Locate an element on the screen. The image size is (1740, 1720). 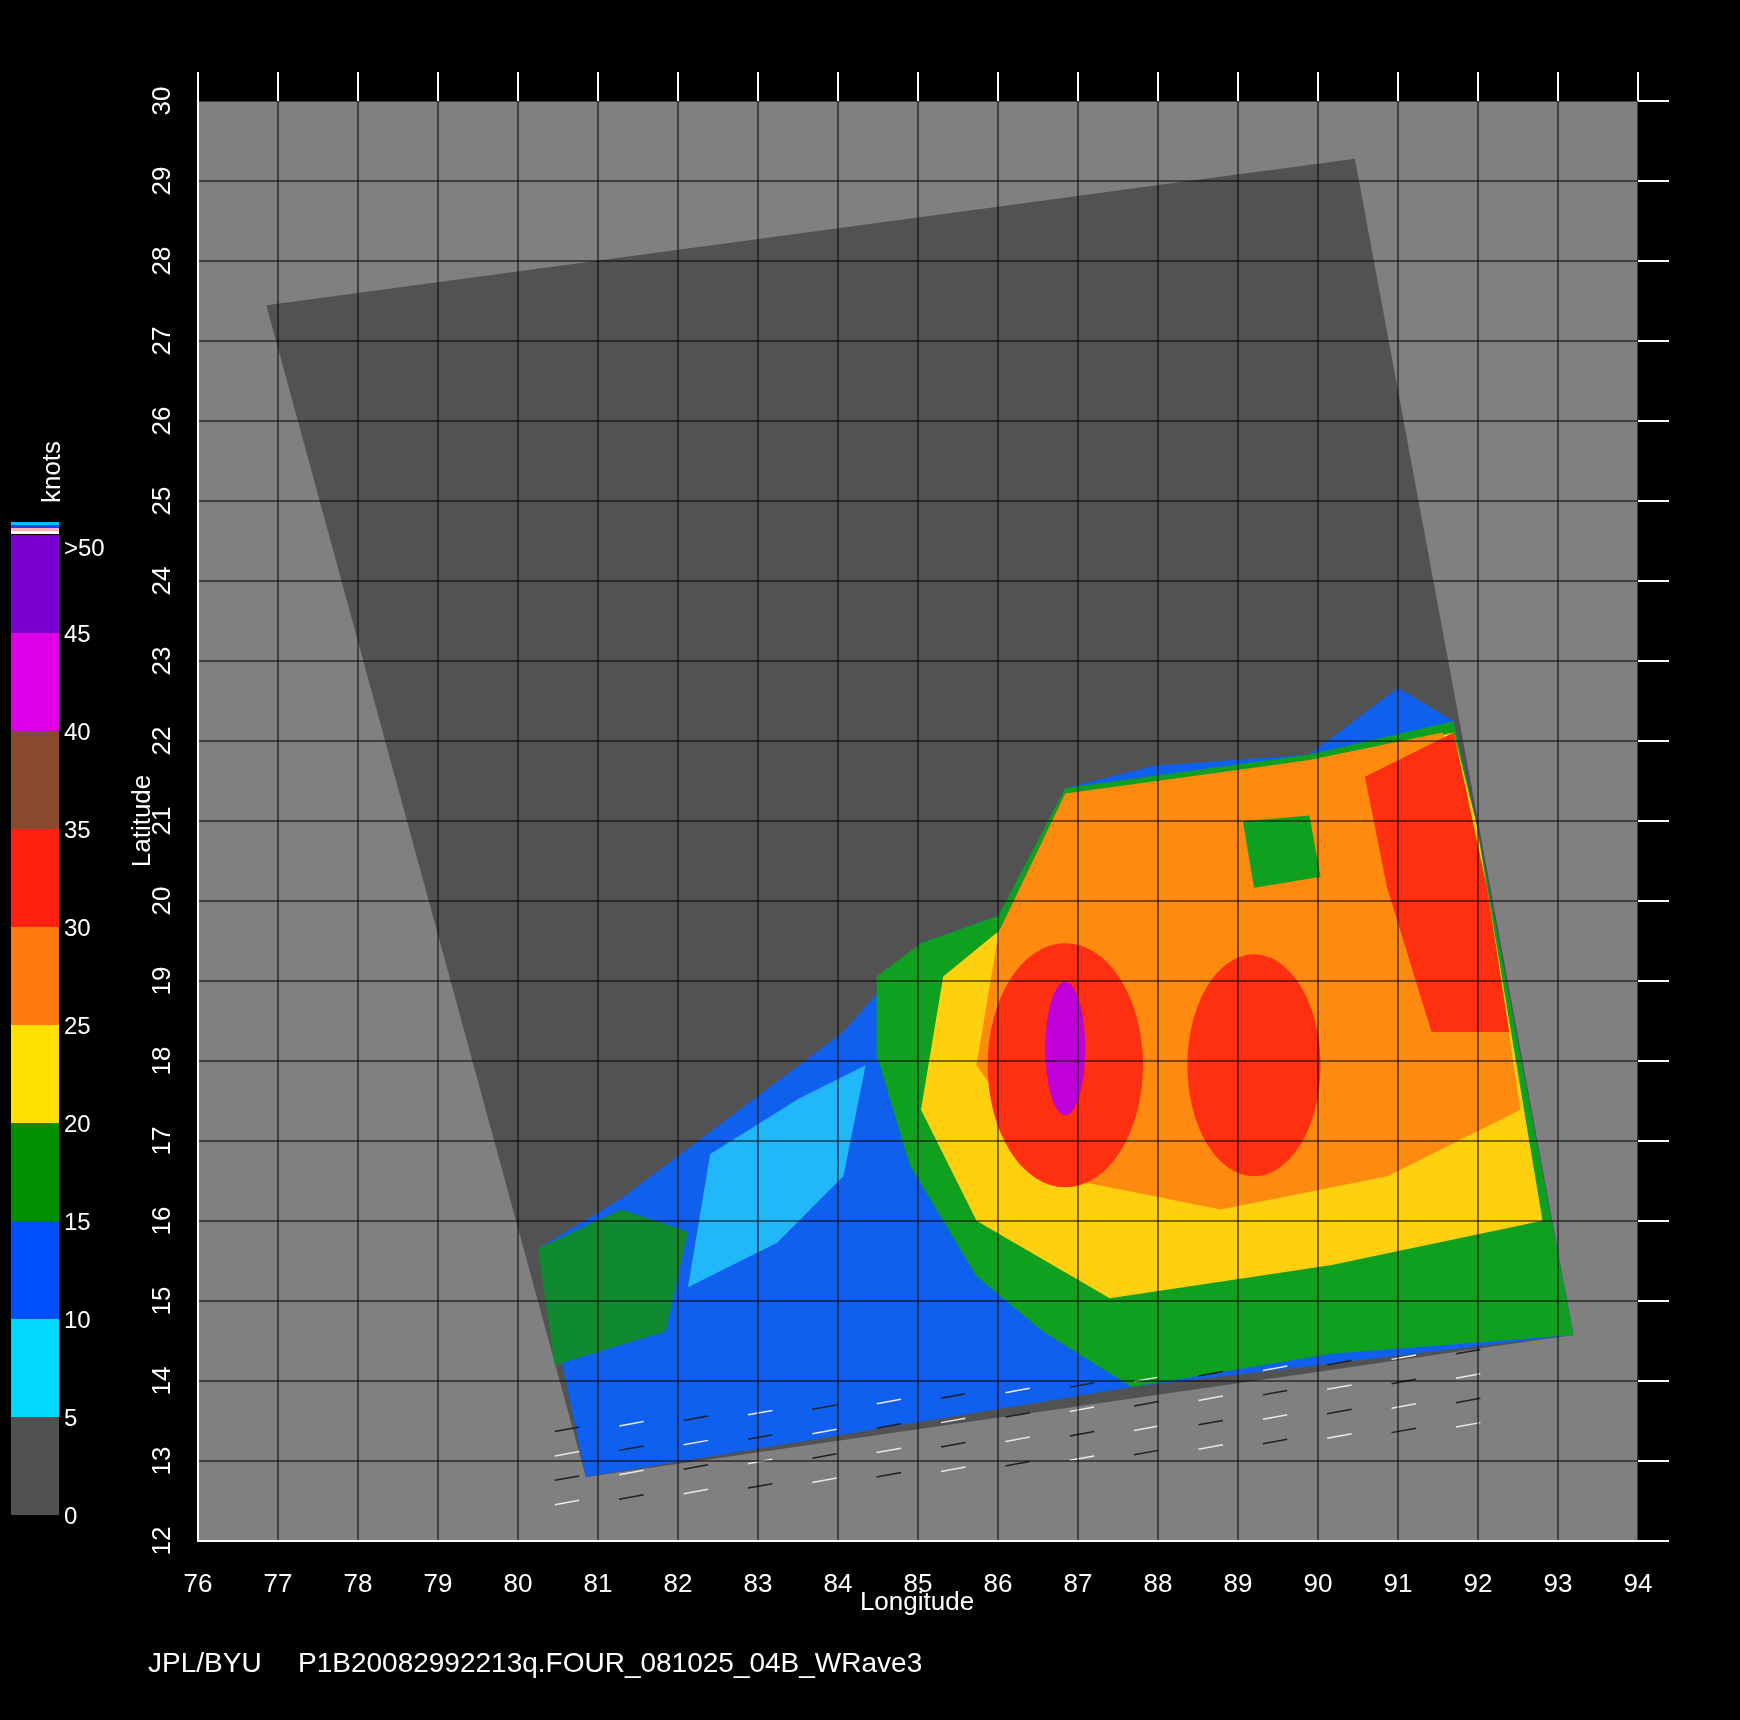
x-tick-label: 78 is located at coordinates (358, 1583).